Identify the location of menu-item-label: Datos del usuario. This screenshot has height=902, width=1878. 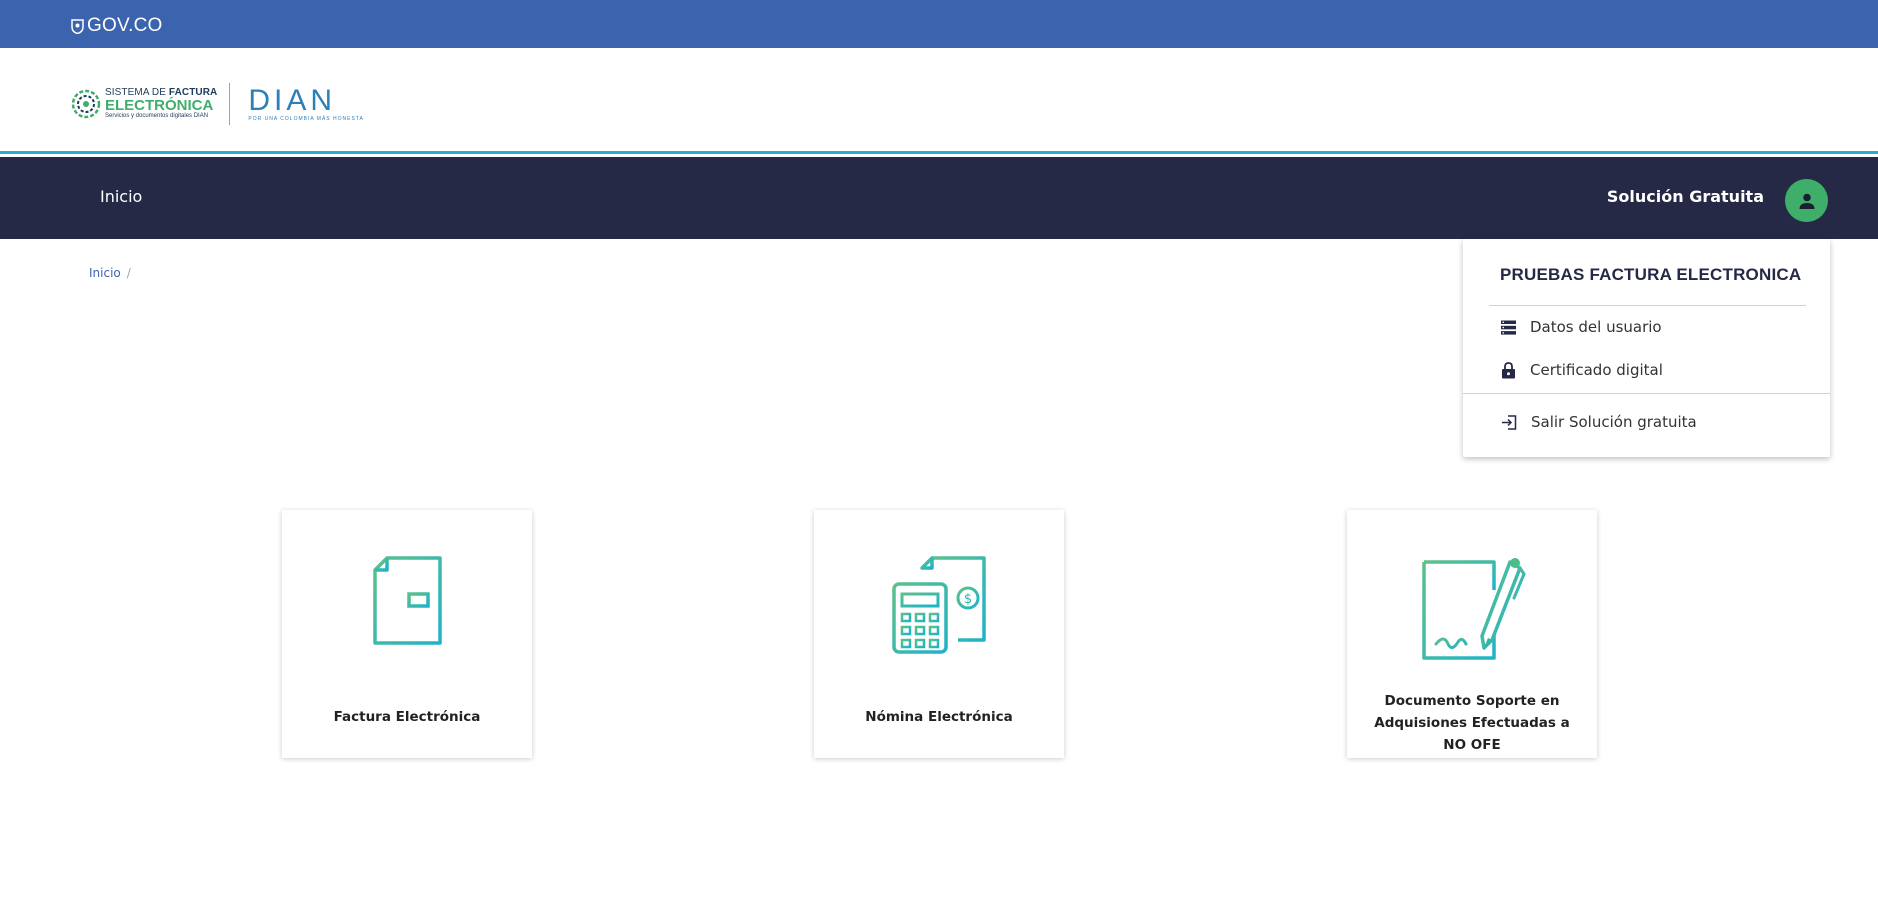
(1596, 327).